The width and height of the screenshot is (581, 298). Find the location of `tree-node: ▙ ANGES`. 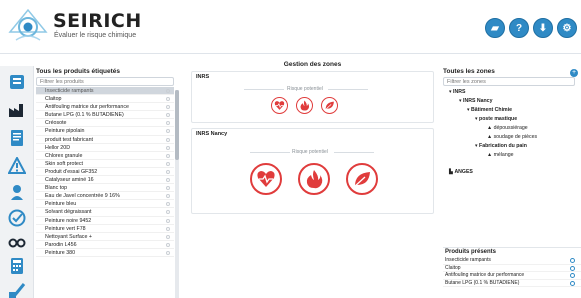

tree-node: ▙ ANGES is located at coordinates (512, 172).